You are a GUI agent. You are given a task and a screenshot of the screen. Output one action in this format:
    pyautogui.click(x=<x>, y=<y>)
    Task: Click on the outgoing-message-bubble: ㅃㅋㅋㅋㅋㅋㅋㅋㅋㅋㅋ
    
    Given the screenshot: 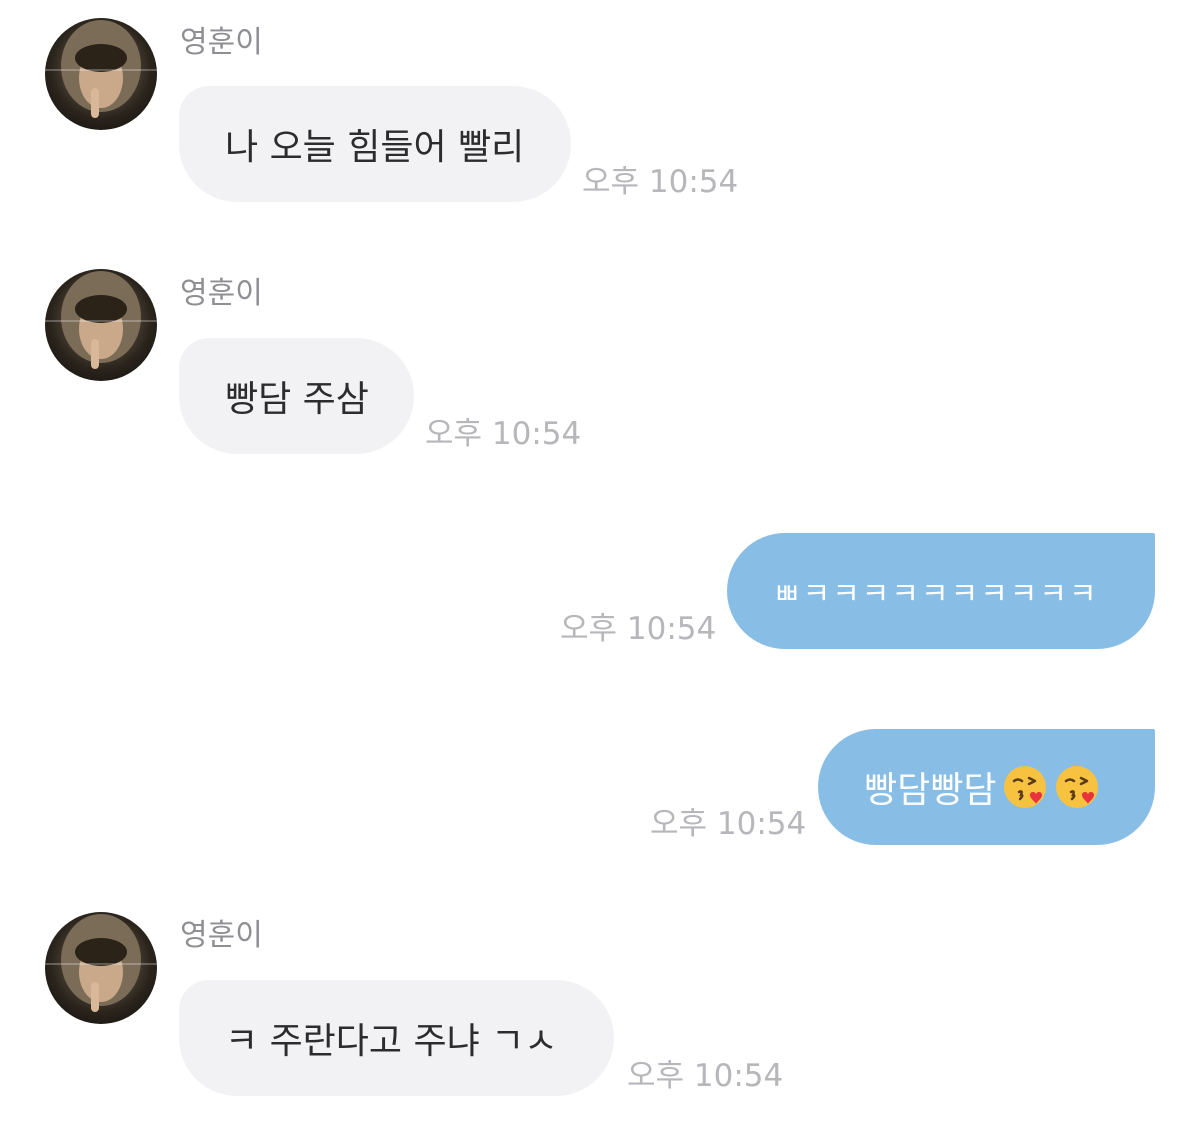 What is the action you would take?
    pyautogui.click(x=941, y=591)
    